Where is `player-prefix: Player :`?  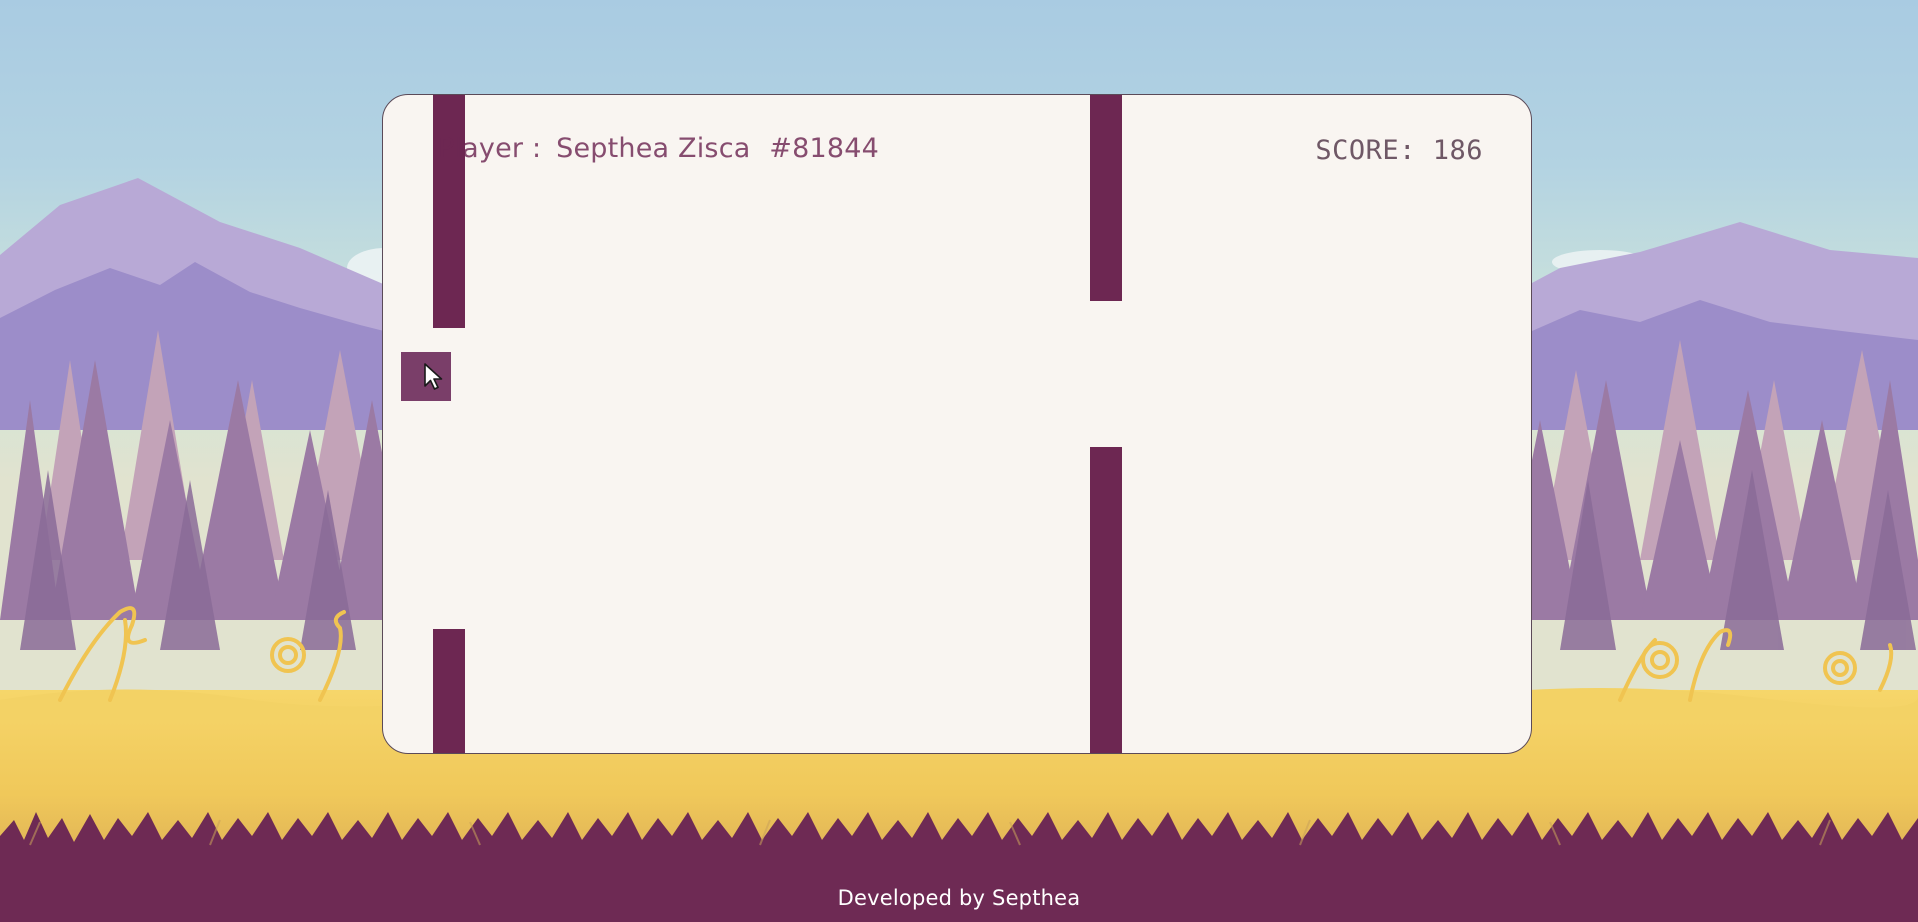
player-prefix: Player : is located at coordinates (490, 148).